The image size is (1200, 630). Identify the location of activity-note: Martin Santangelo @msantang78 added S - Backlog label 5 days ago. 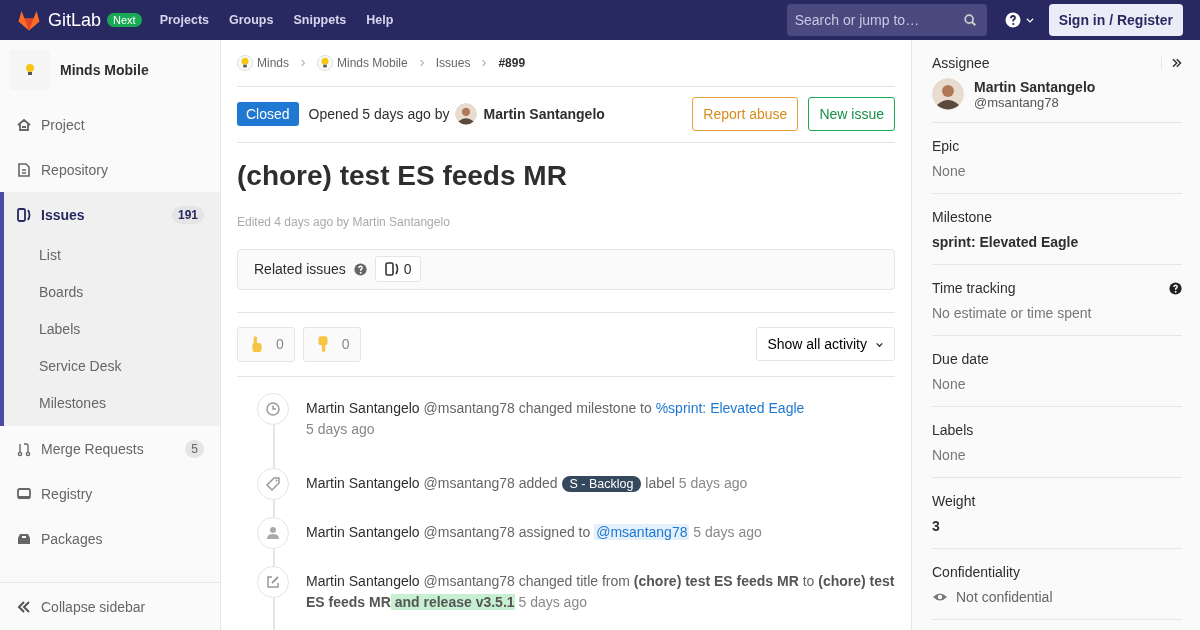
(527, 484).